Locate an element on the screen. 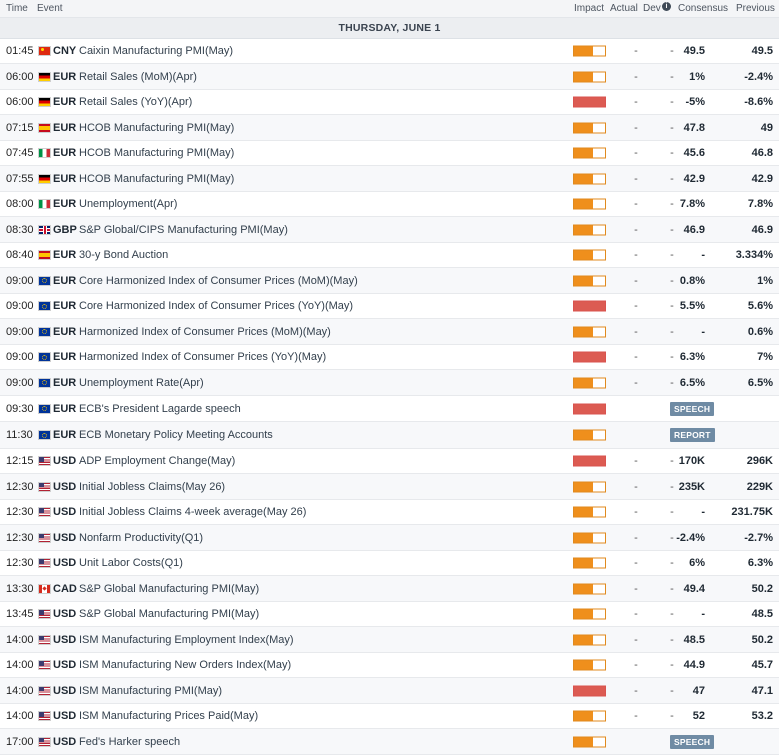 This screenshot has width=779, height=755. event-title: ISM Manufacturing Employment Index(May) is located at coordinates (186, 640).